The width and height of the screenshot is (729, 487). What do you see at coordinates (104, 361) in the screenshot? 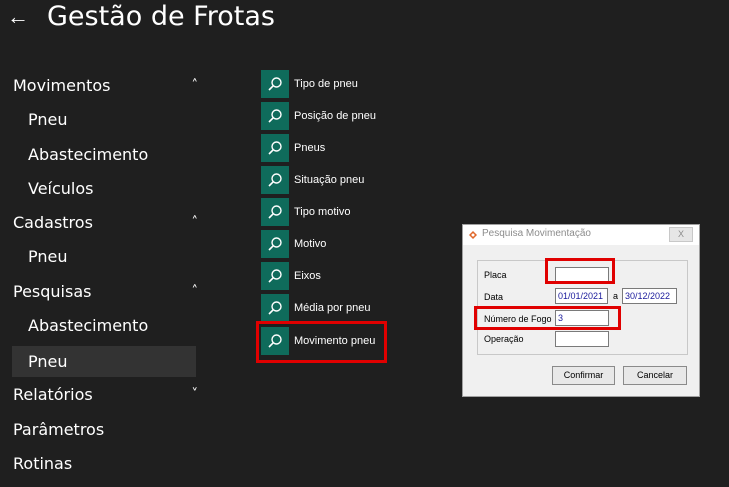
I see `nav-item-pesquisas-pneu: Pneu` at bounding box center [104, 361].